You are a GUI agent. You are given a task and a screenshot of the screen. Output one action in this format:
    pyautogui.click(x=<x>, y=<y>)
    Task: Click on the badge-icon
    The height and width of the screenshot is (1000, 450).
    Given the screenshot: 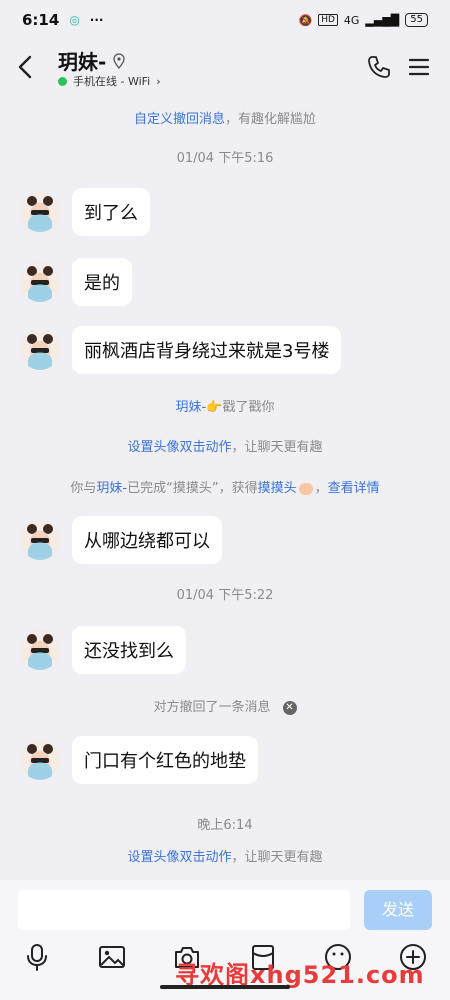 What is the action you would take?
    pyautogui.click(x=305, y=488)
    